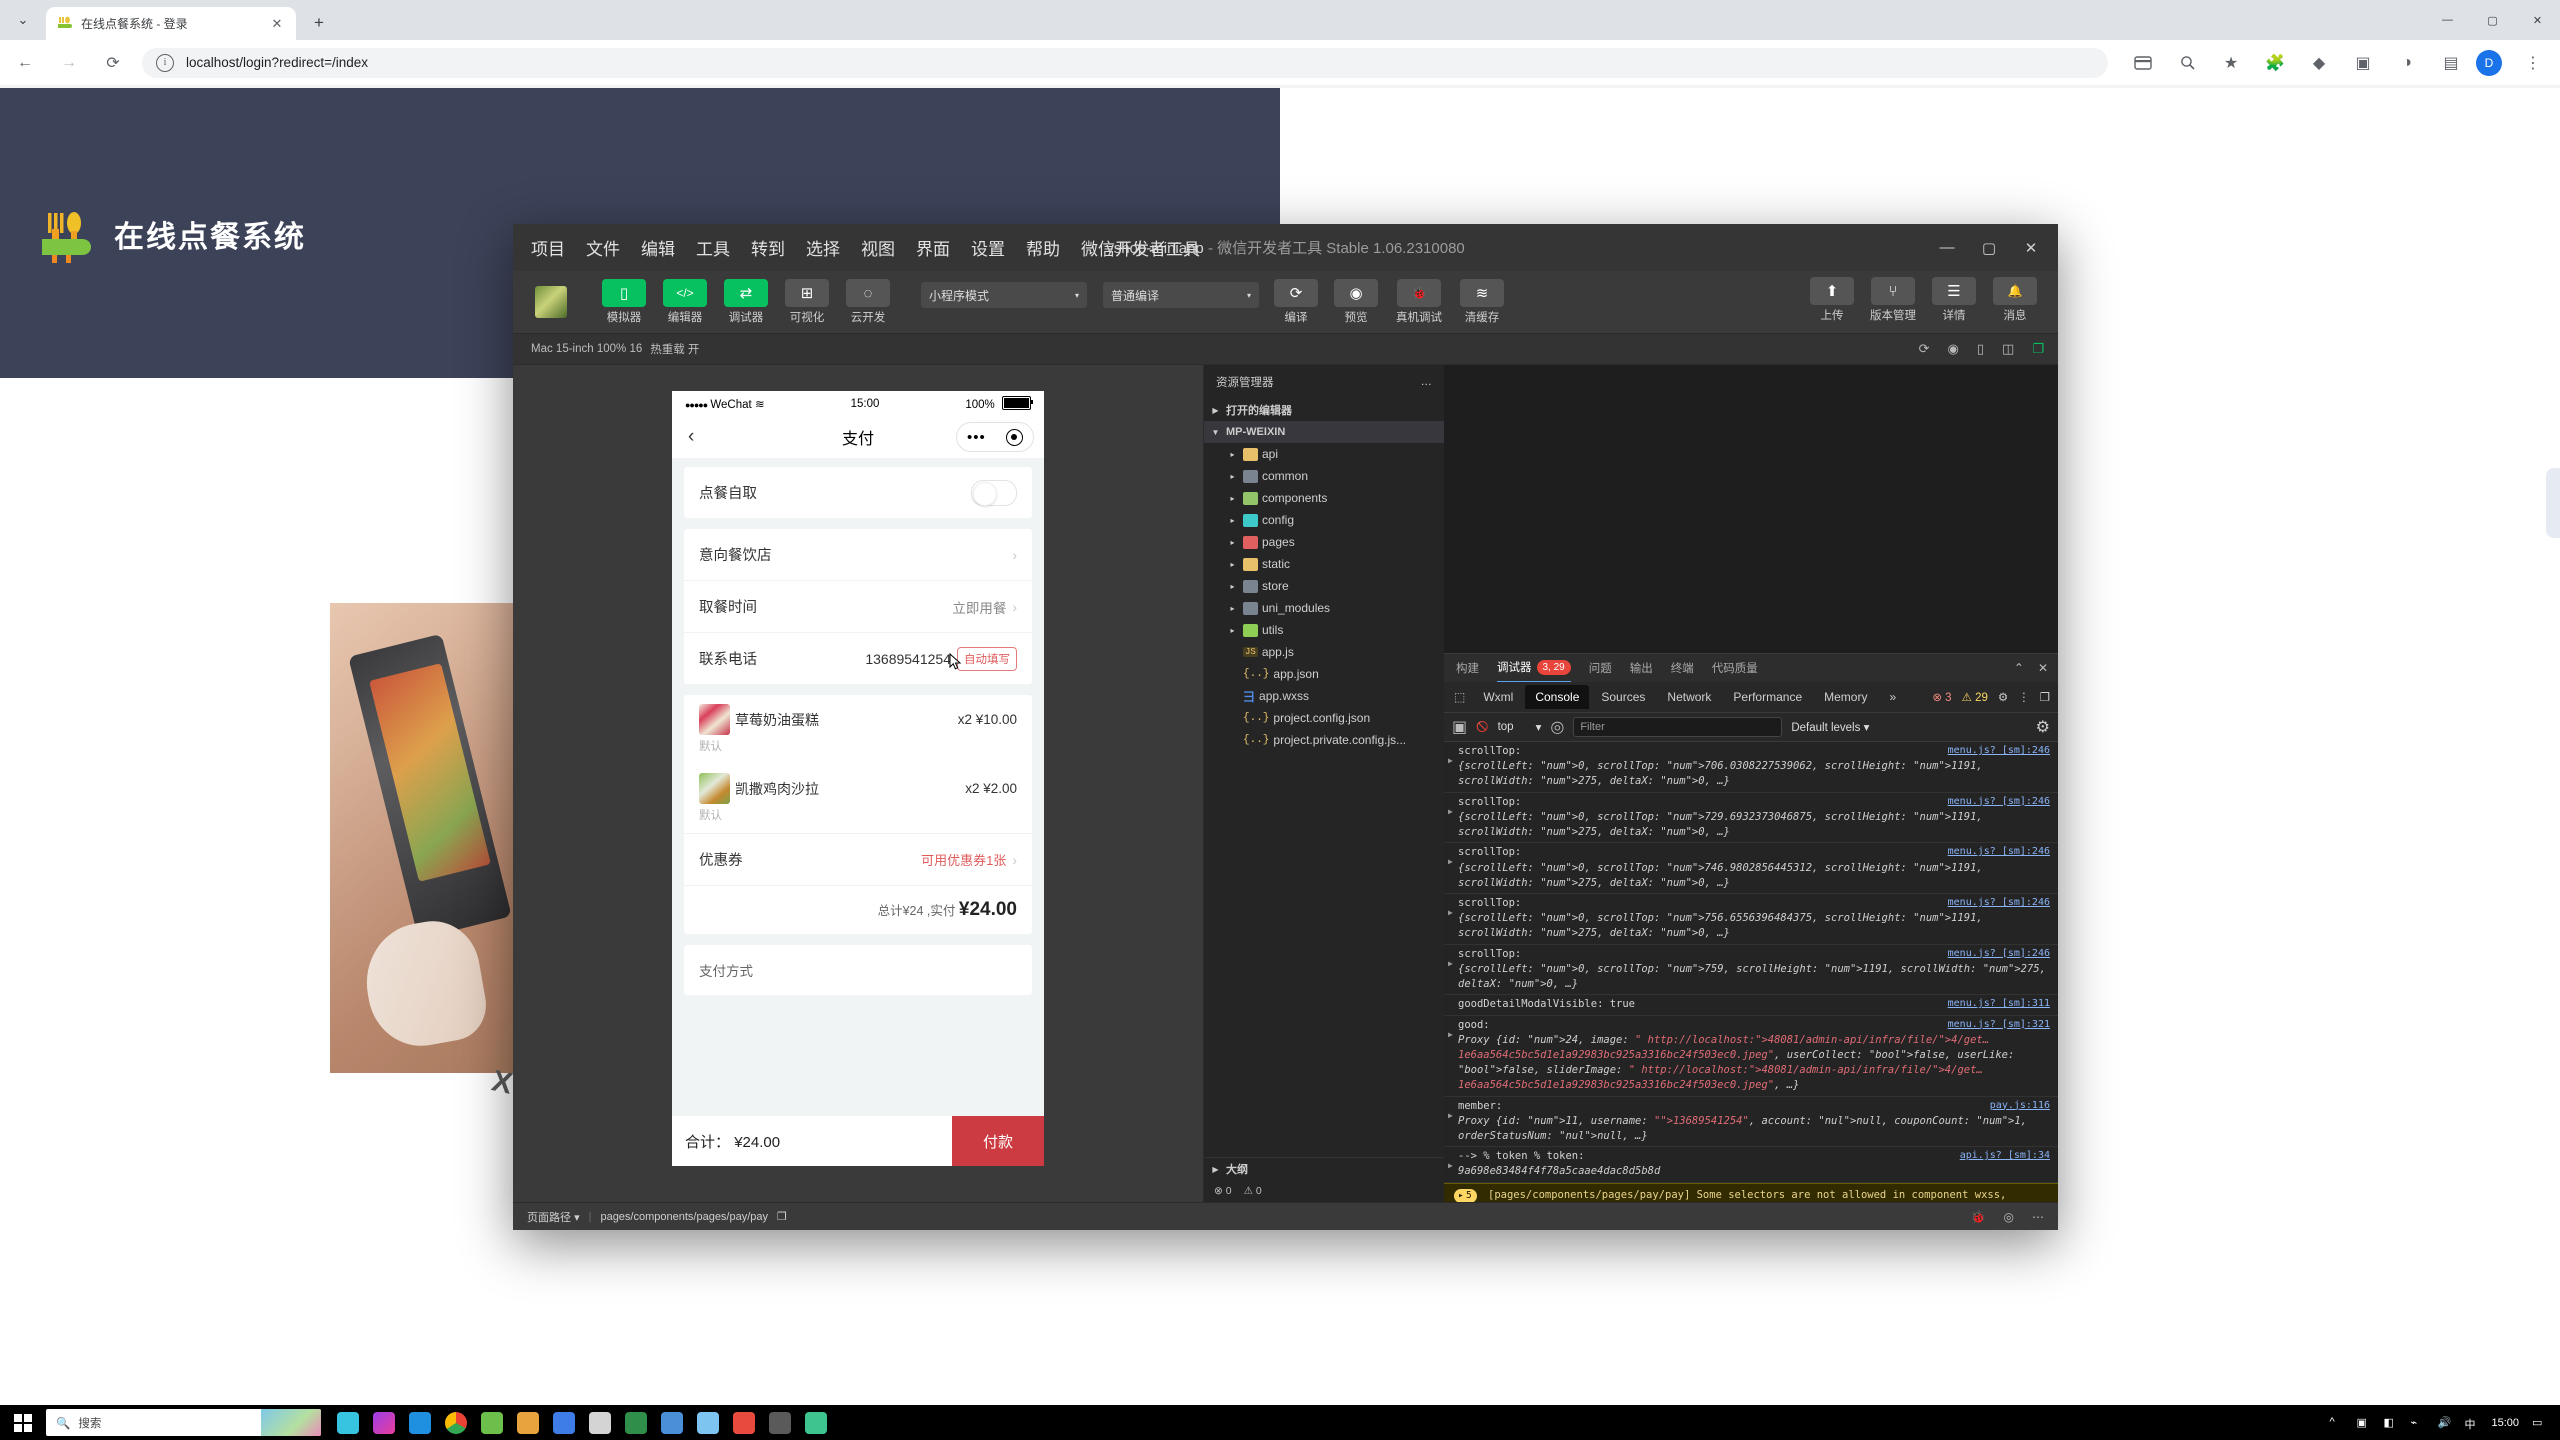 This screenshot has height=1440, width=2560. Describe the element at coordinates (1678, 727) in the screenshot. I see `console-filter-input: Filter` at that location.